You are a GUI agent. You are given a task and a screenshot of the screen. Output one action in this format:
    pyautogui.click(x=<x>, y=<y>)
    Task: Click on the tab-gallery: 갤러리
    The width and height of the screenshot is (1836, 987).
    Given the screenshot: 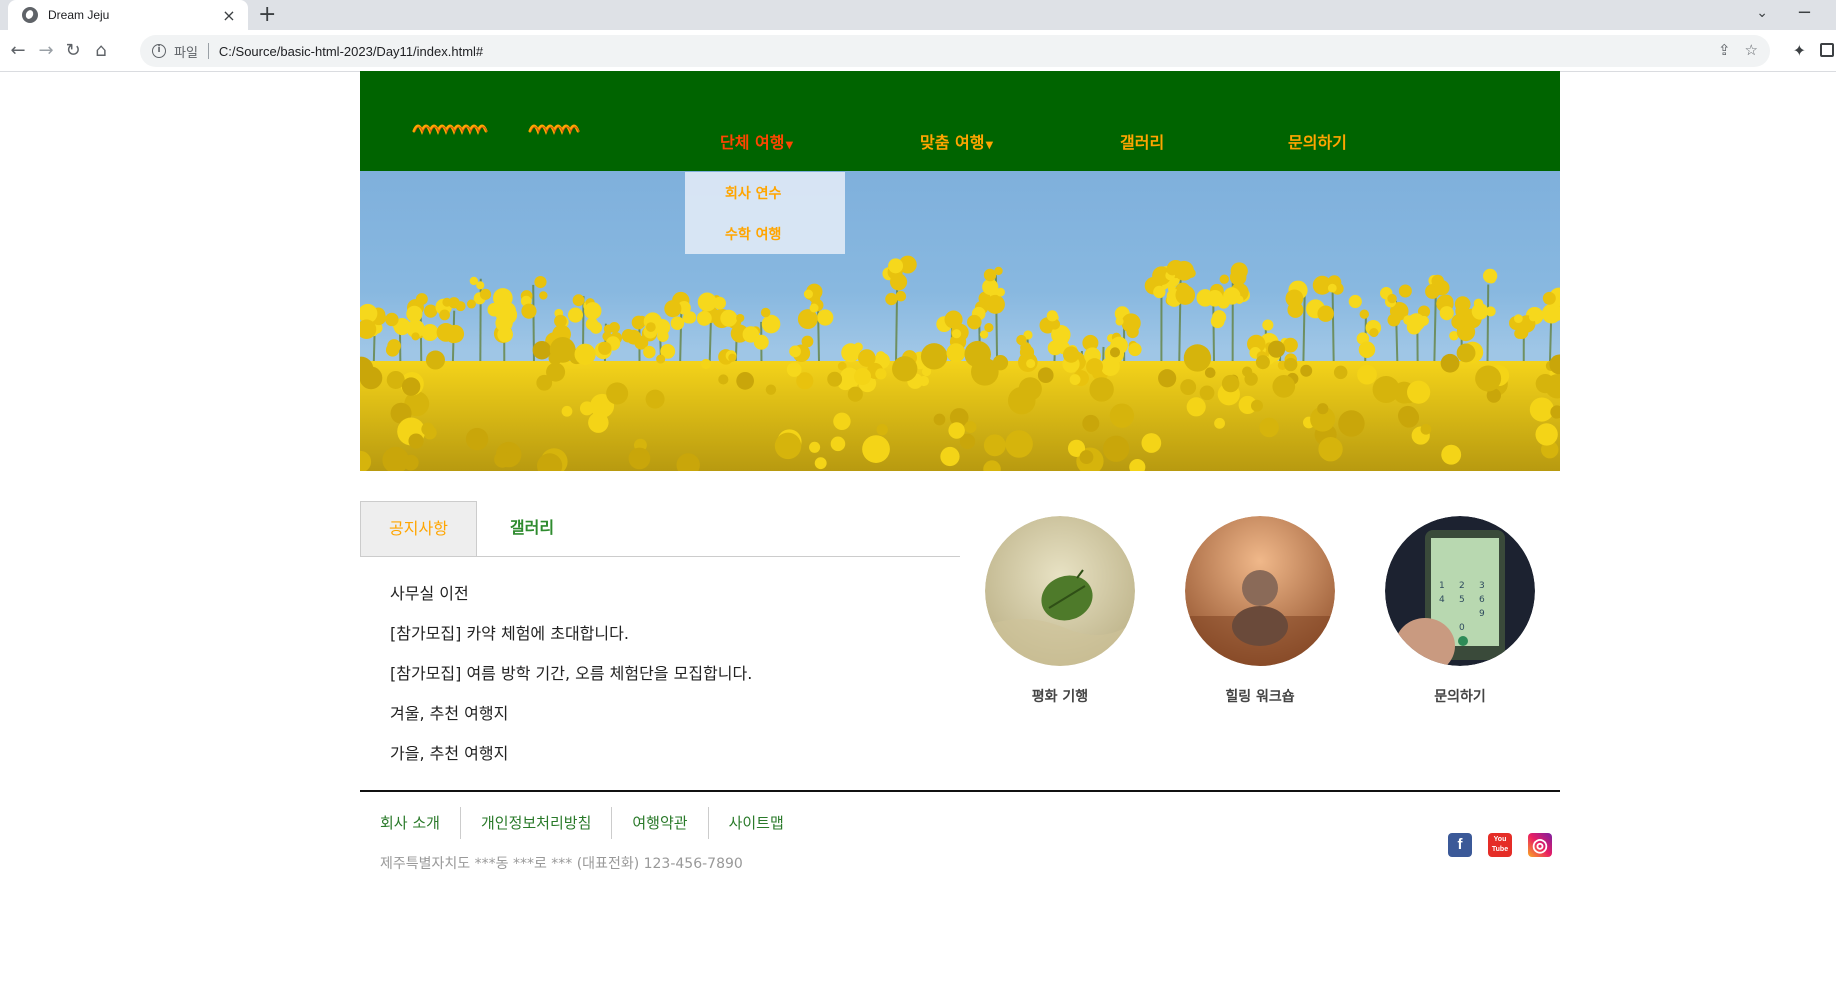 What is the action you would take?
    pyautogui.click(x=532, y=528)
    